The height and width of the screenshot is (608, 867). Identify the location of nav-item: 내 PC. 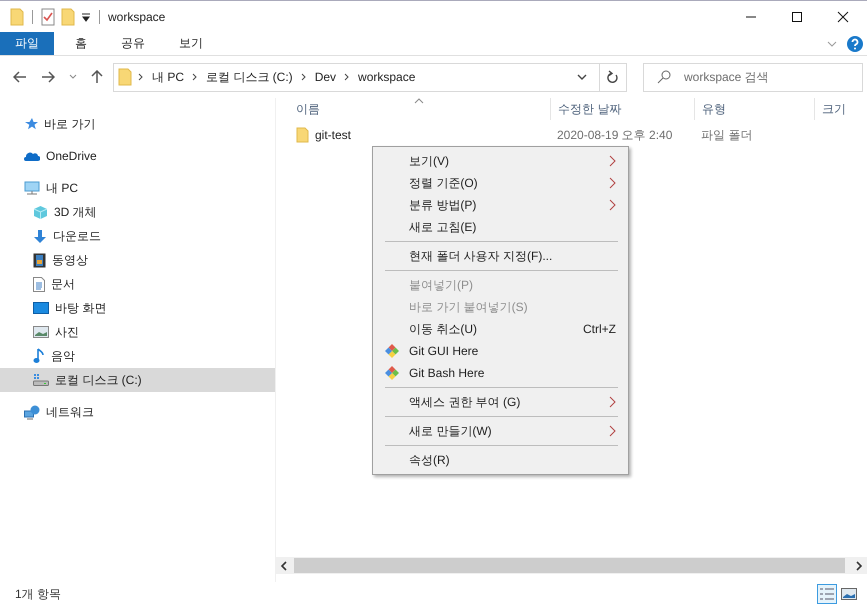
(137, 188).